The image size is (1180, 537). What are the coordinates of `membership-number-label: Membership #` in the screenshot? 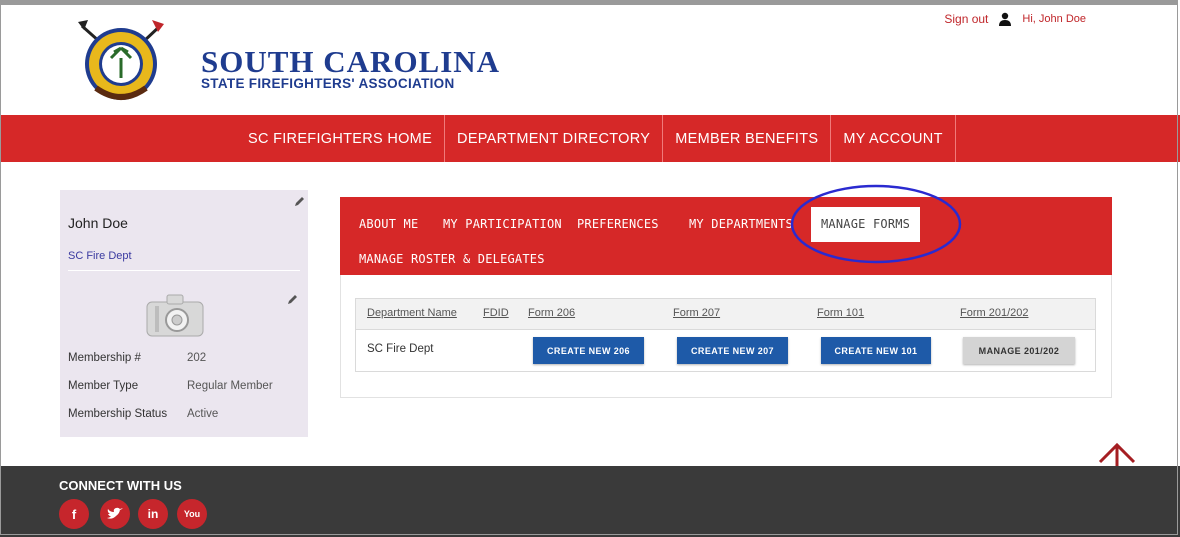 It's located at (104, 358).